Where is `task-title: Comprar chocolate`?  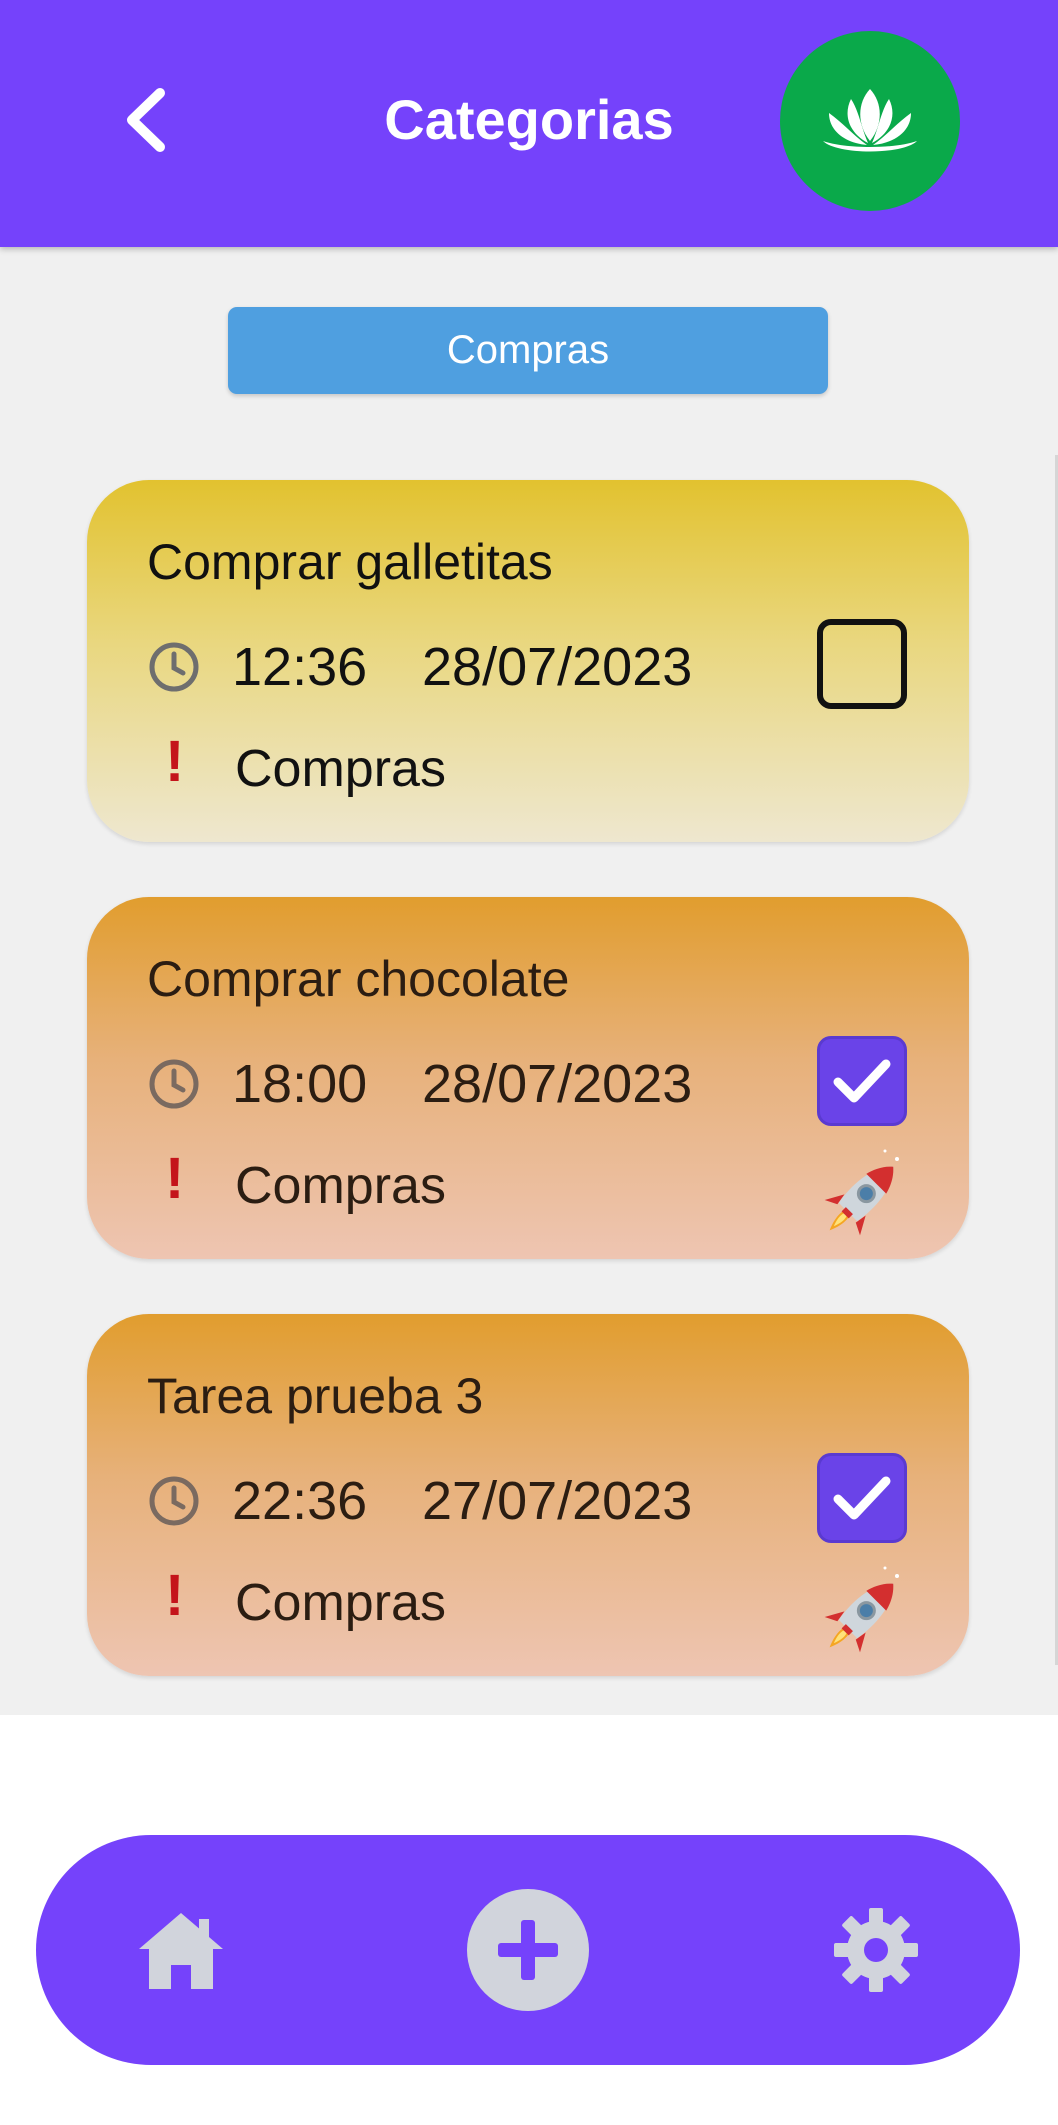
task-title: Comprar chocolate is located at coordinates (358, 979).